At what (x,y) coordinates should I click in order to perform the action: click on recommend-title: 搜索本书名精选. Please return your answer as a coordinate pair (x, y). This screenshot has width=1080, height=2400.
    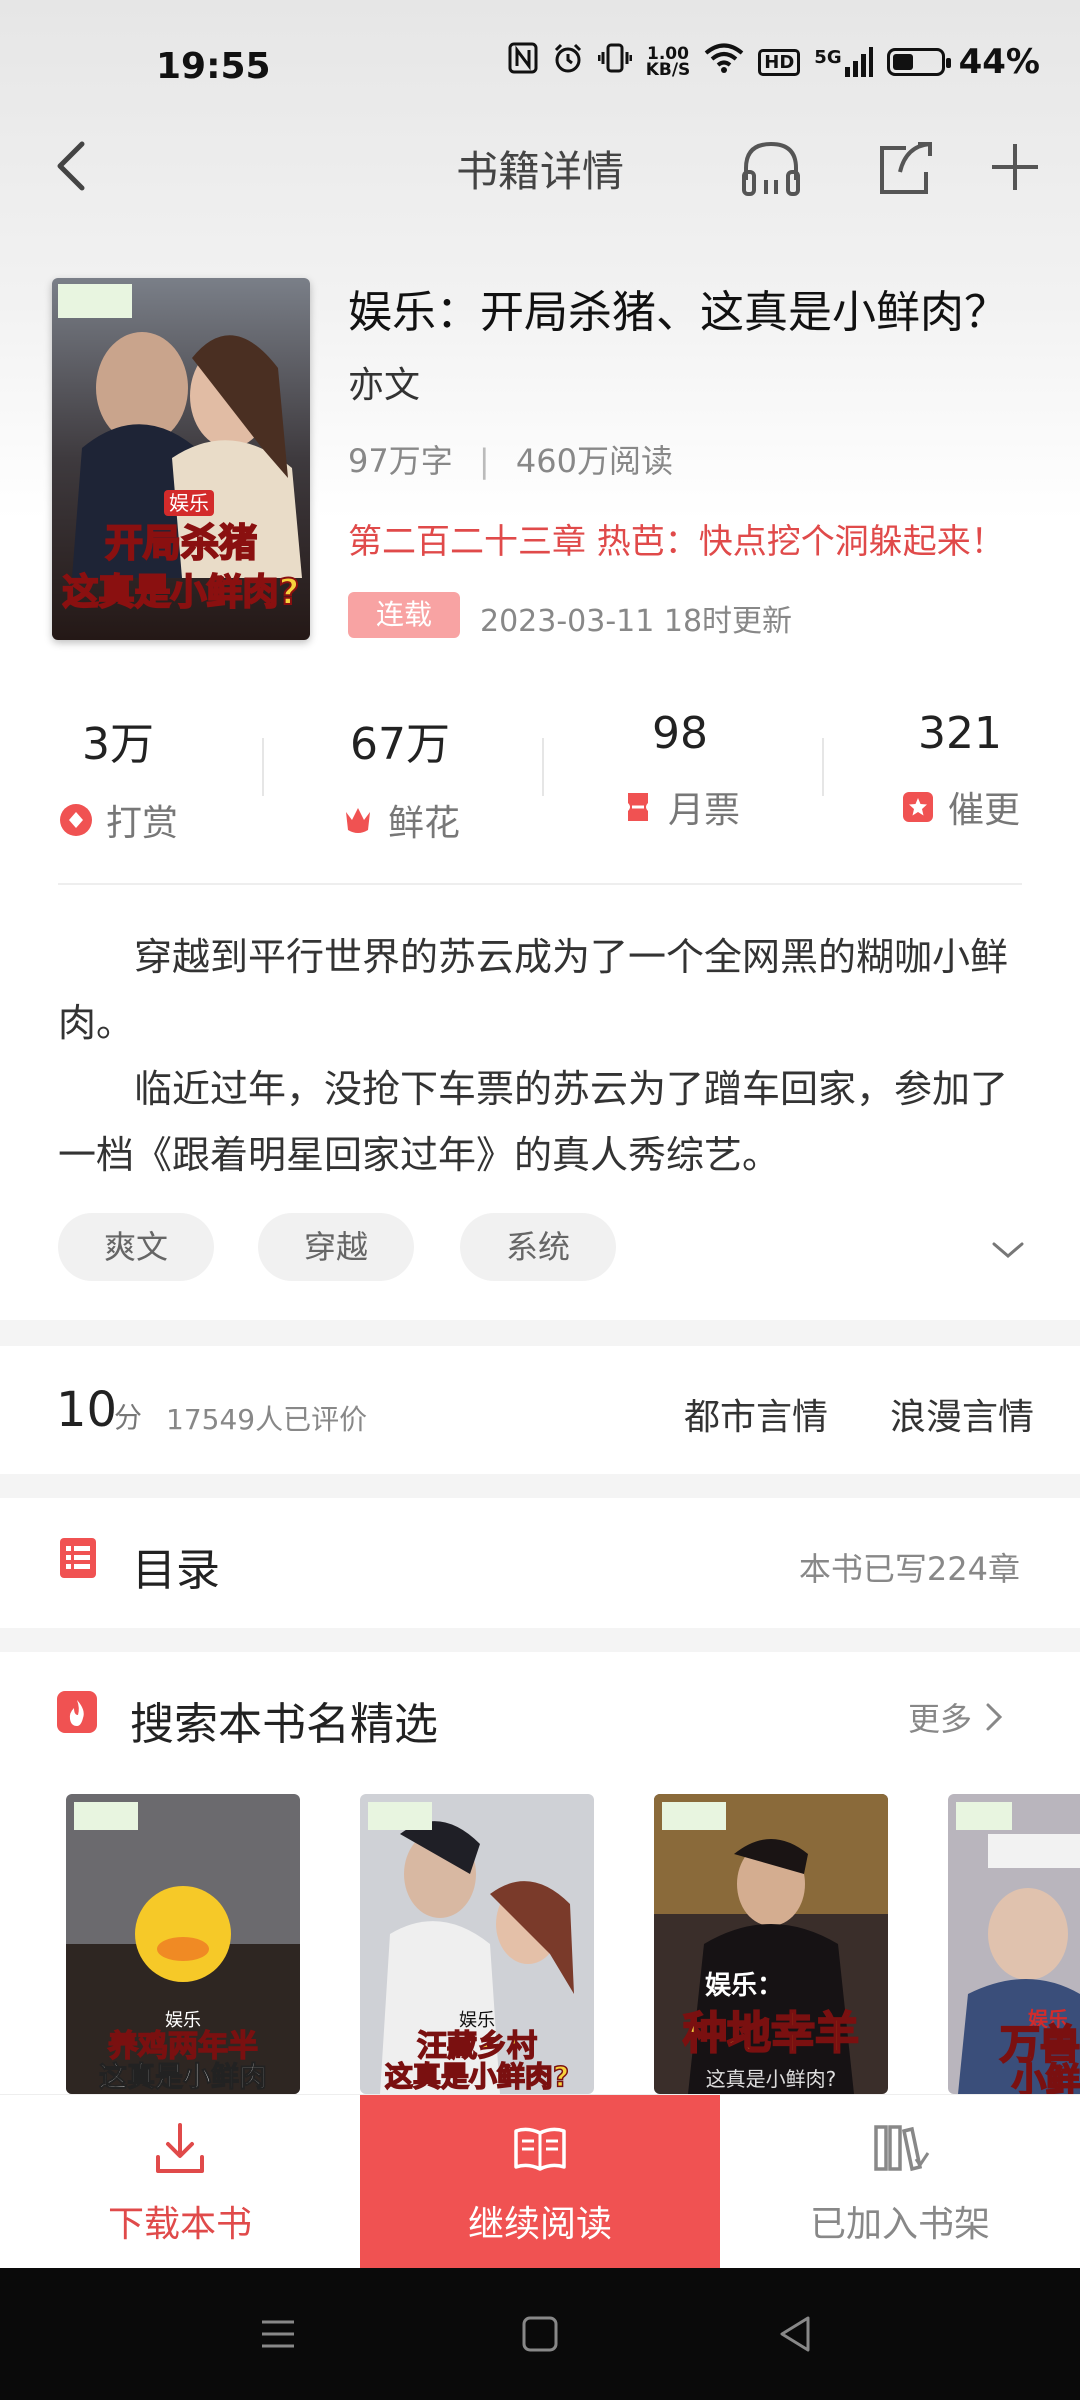
    Looking at the image, I should click on (284, 1724).